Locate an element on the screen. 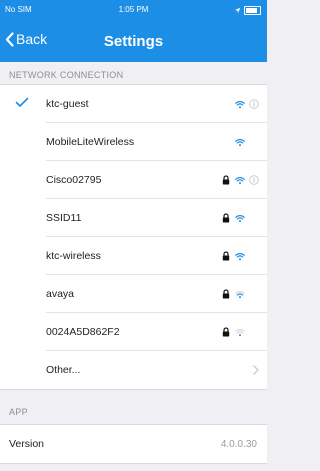  network-name: ktc-guest is located at coordinates (67, 104).